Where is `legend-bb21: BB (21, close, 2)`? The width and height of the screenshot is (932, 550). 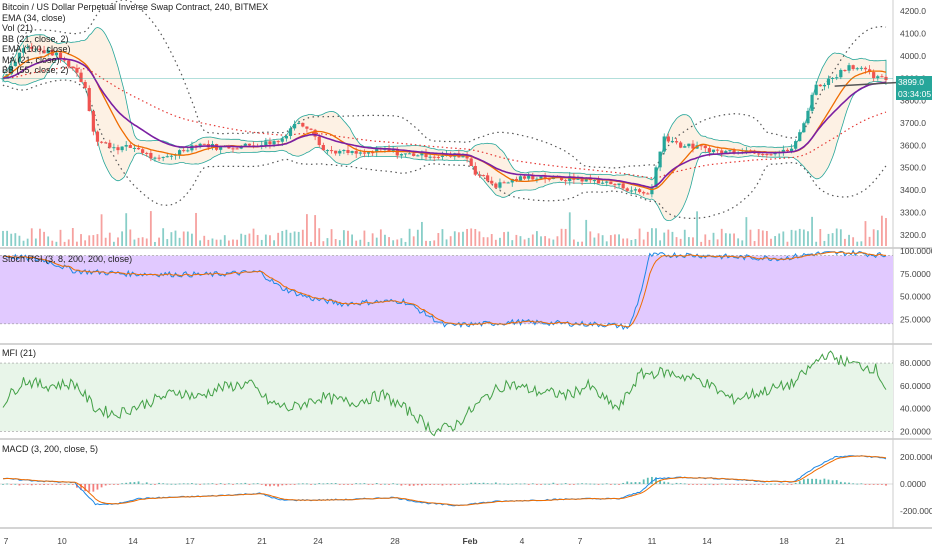
legend-bb21: BB (21, close, 2) is located at coordinates (135, 39).